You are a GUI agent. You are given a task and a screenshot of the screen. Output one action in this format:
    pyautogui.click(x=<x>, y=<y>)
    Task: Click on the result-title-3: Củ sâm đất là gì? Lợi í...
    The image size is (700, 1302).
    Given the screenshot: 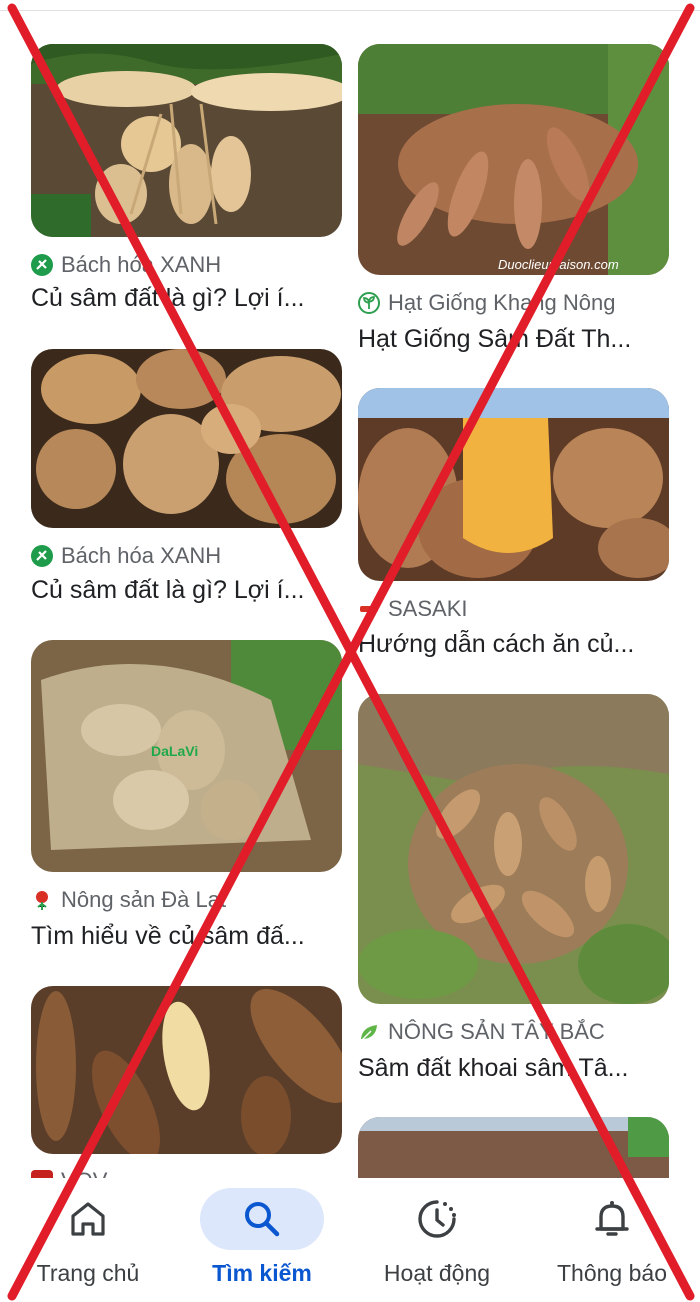 What is the action you would take?
    pyautogui.click(x=186, y=590)
    